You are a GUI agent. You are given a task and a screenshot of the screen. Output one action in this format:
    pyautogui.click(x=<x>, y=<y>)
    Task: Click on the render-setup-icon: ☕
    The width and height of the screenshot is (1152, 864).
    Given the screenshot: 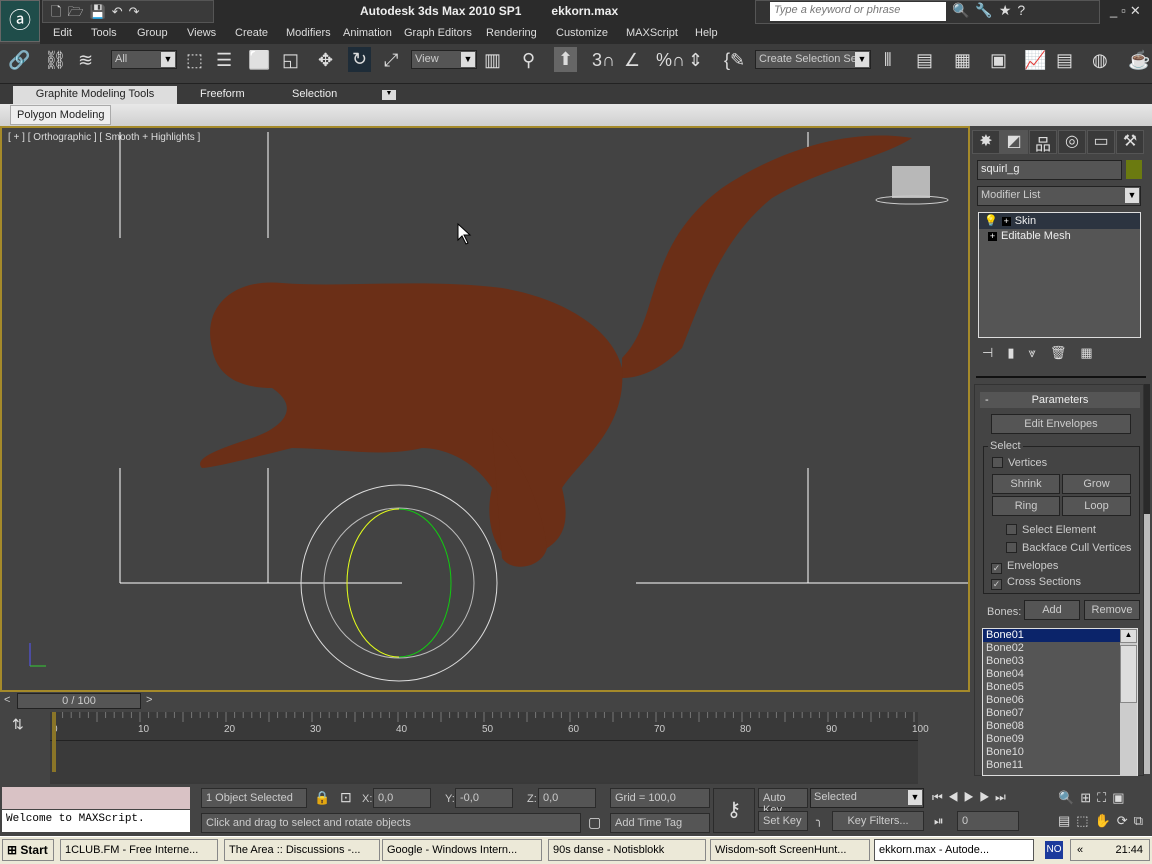 What is the action you would take?
    pyautogui.click(x=1139, y=60)
    